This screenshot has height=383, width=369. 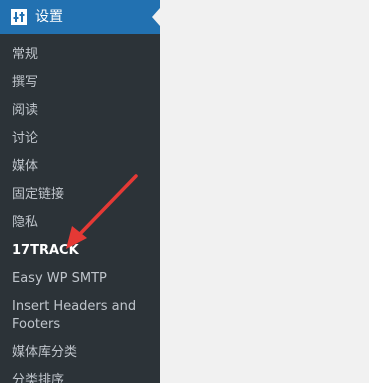 I want to click on submenu-item-easy-wp-smtp: Easy WP SMTP, so click(x=80, y=279).